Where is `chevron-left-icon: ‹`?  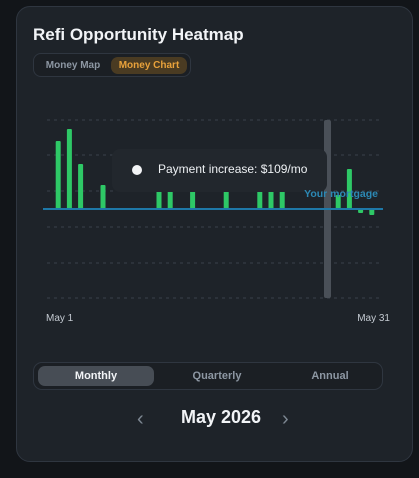 chevron-left-icon: ‹ is located at coordinates (140, 419).